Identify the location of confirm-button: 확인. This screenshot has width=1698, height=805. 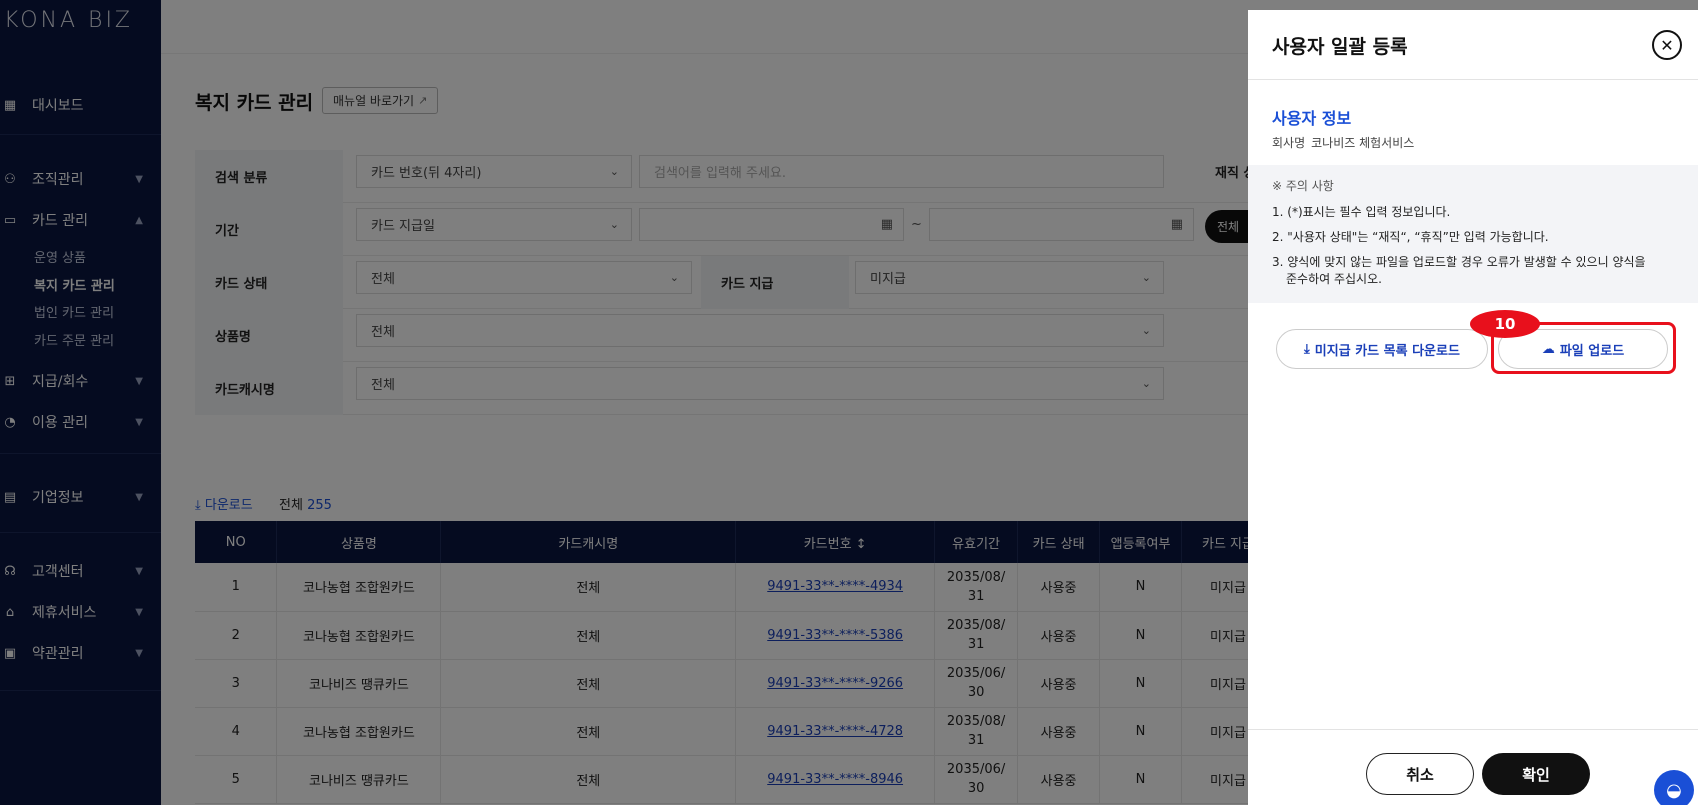
(1536, 774).